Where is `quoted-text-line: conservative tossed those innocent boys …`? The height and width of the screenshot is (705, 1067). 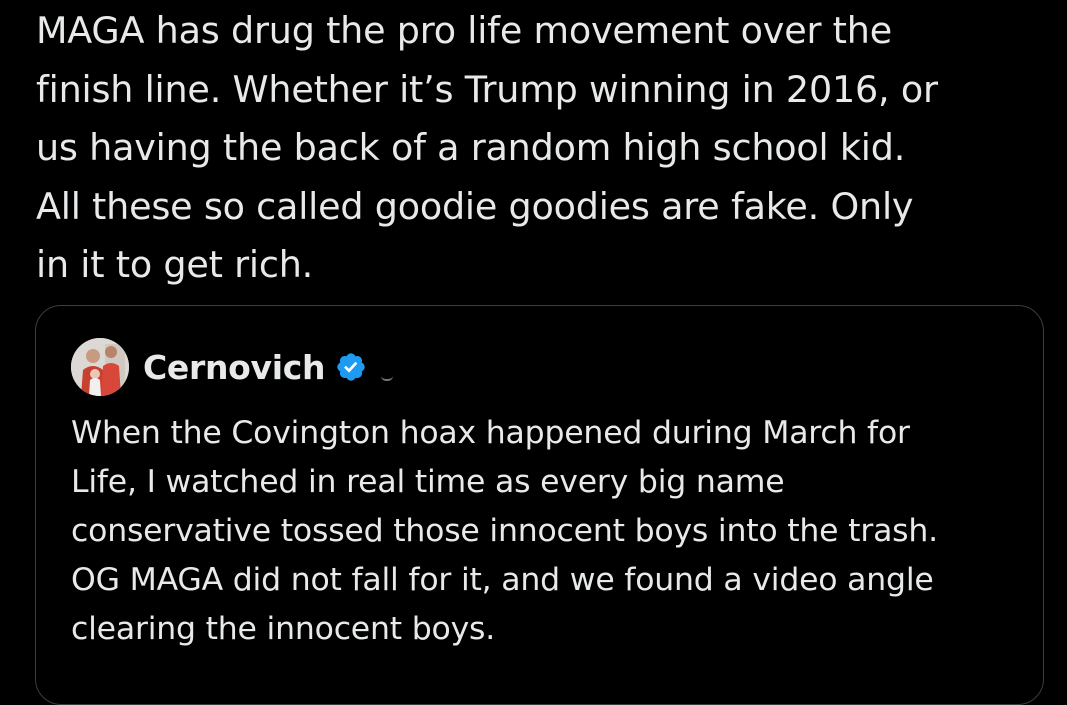
quoted-text-line: conservative tossed those innocent boys … is located at coordinates (504, 531).